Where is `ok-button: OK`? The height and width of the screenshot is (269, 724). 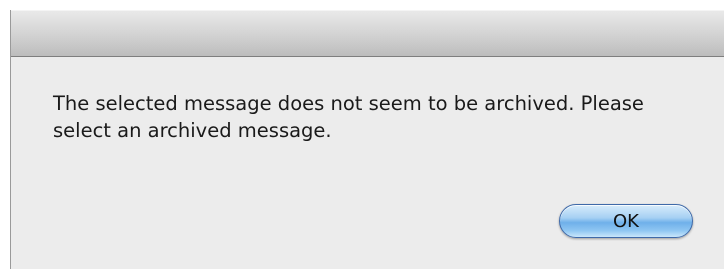 ok-button: OK is located at coordinates (626, 221).